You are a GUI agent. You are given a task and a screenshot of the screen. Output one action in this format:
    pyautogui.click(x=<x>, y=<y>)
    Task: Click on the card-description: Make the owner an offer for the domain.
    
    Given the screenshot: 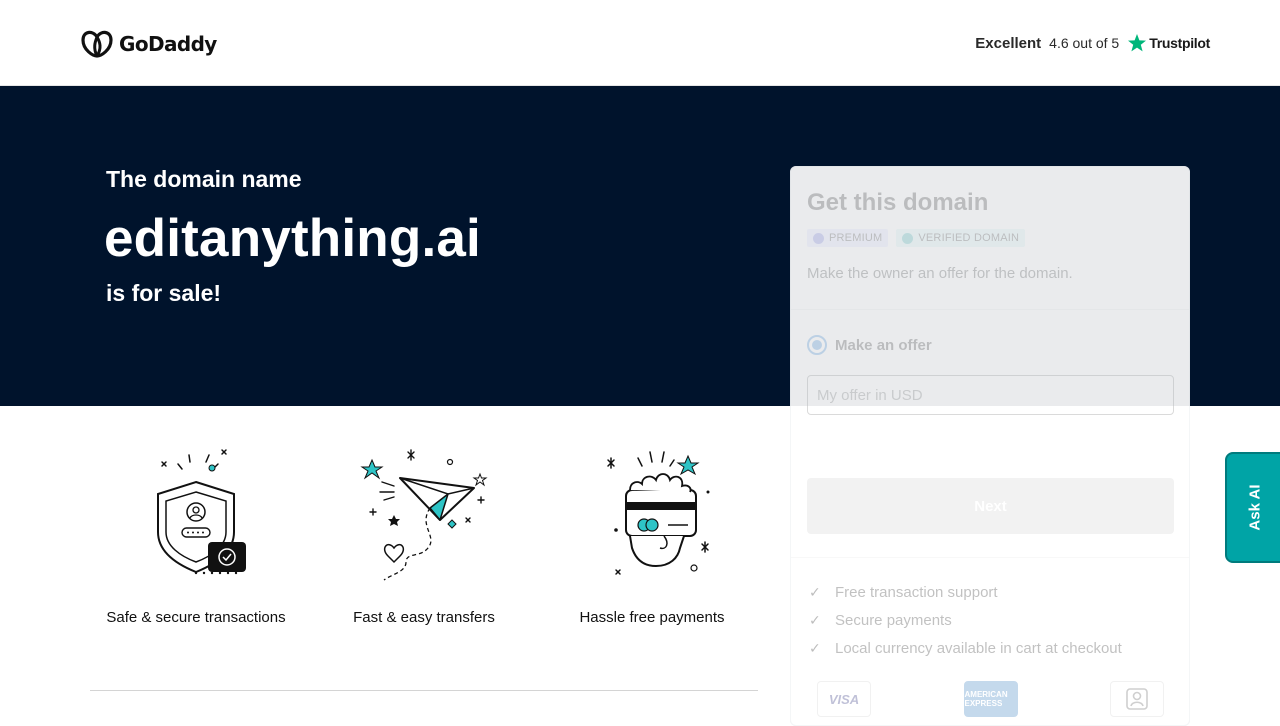 What is the action you would take?
    pyautogui.click(x=940, y=273)
    